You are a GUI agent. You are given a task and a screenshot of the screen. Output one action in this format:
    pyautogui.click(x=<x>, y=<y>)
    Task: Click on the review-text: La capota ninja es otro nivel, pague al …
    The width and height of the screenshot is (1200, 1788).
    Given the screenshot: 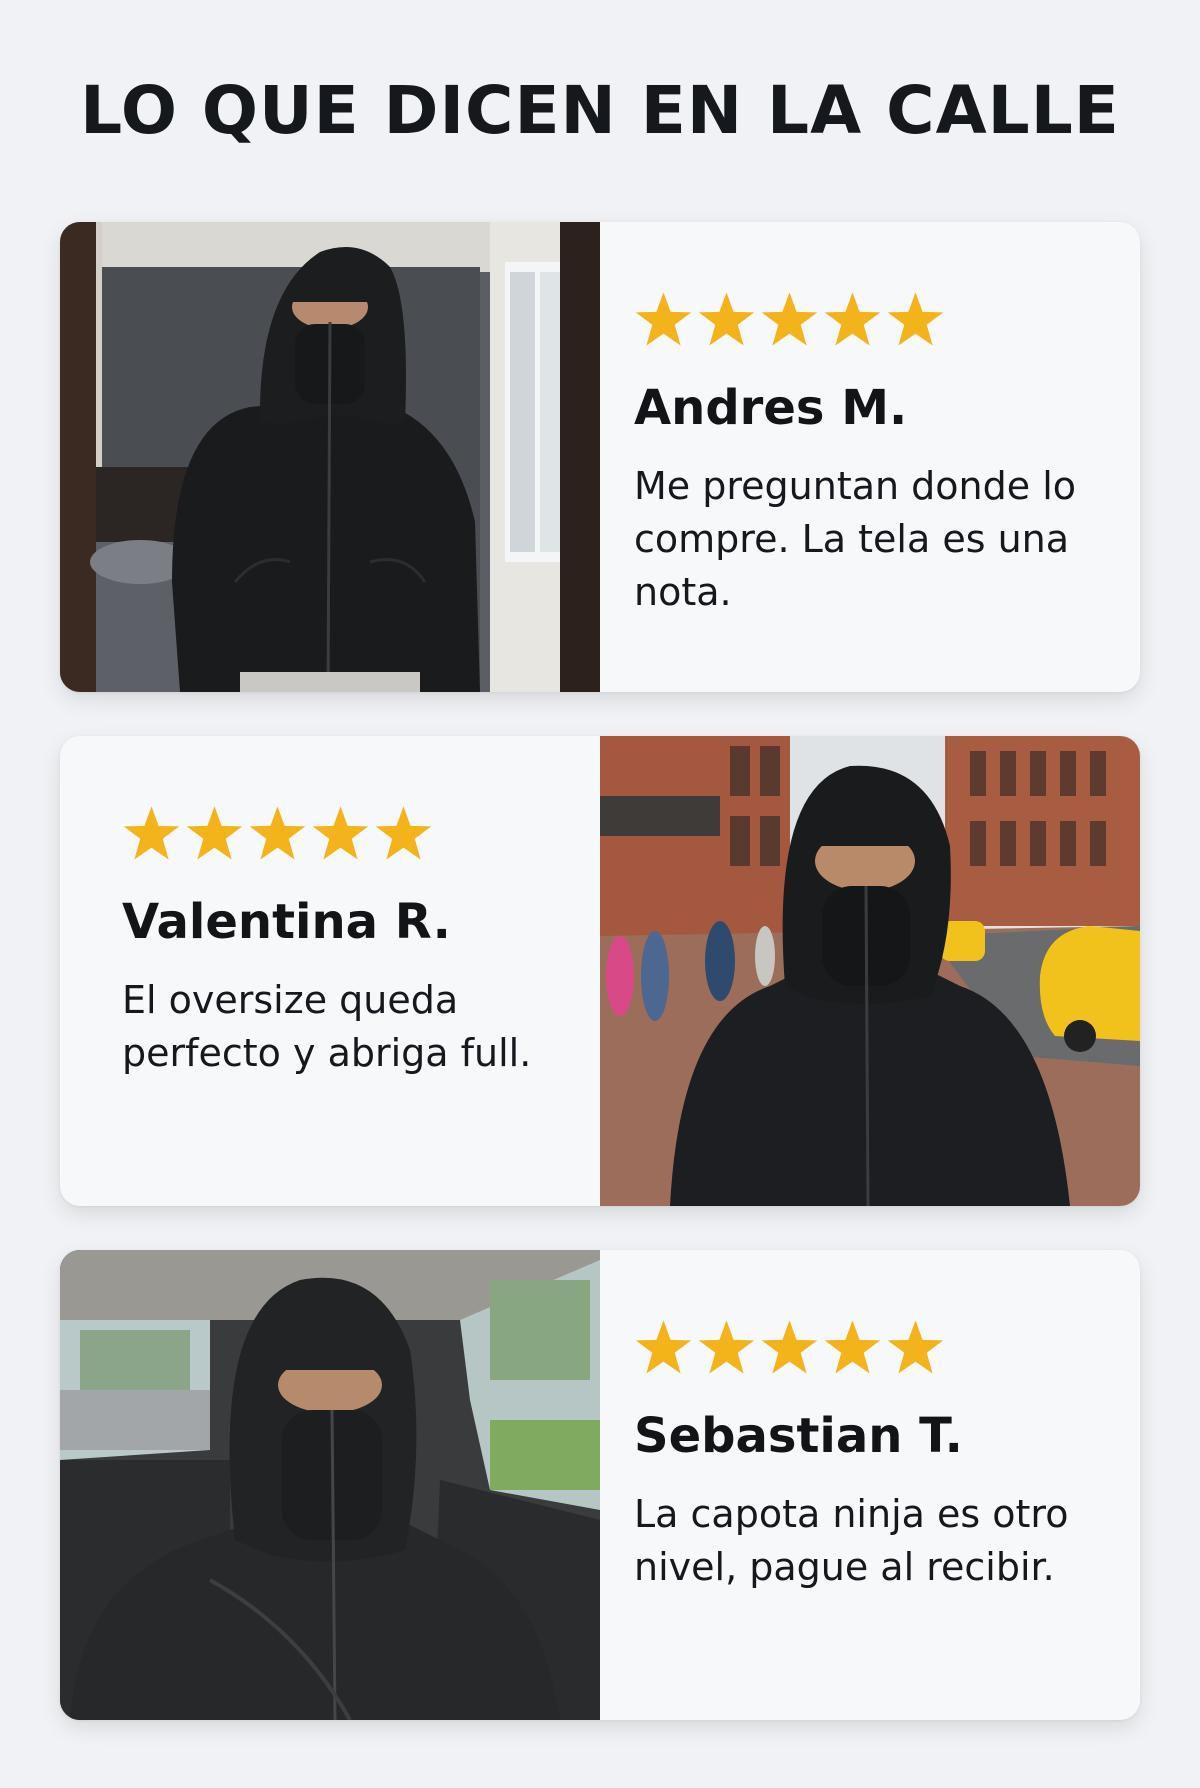 What is the action you would take?
    pyautogui.click(x=851, y=1540)
    